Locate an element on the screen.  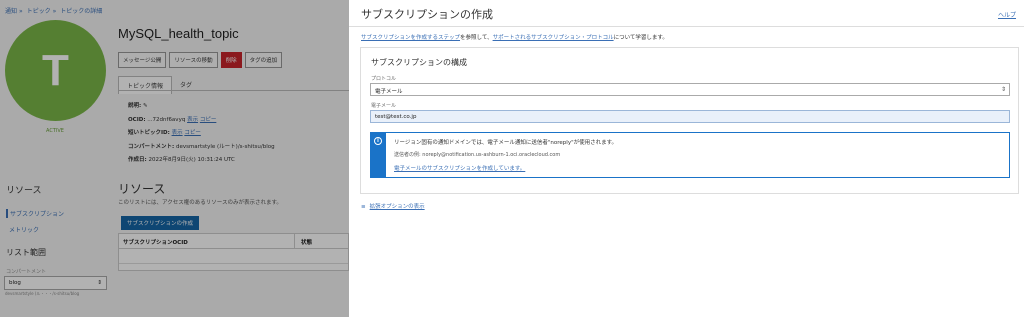
advanced-options-toggle: ≡ 拡張オプションの表示 is located at coordinates (393, 206).